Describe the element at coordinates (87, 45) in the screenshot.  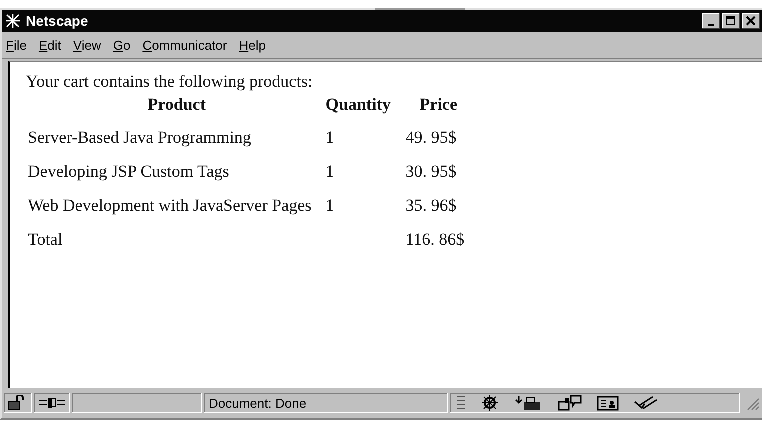
I see `menu-item: View` at that location.